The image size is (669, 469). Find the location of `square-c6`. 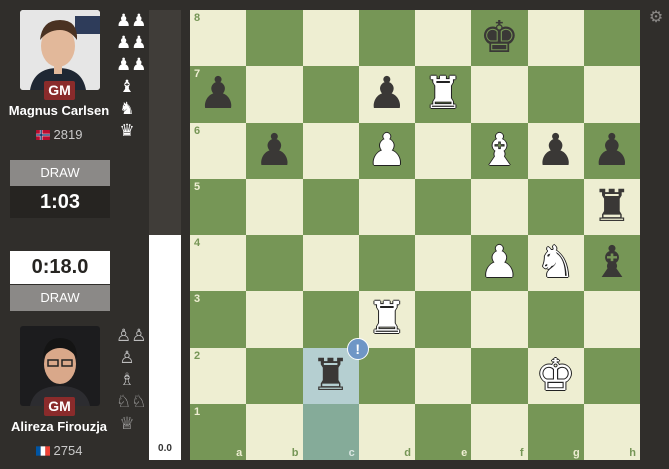

square-c6 is located at coordinates (330, 150).